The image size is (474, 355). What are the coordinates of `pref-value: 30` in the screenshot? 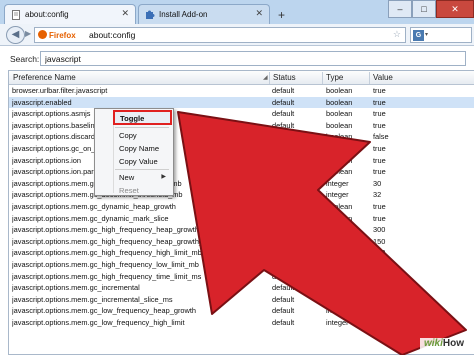 It's located at (377, 183).